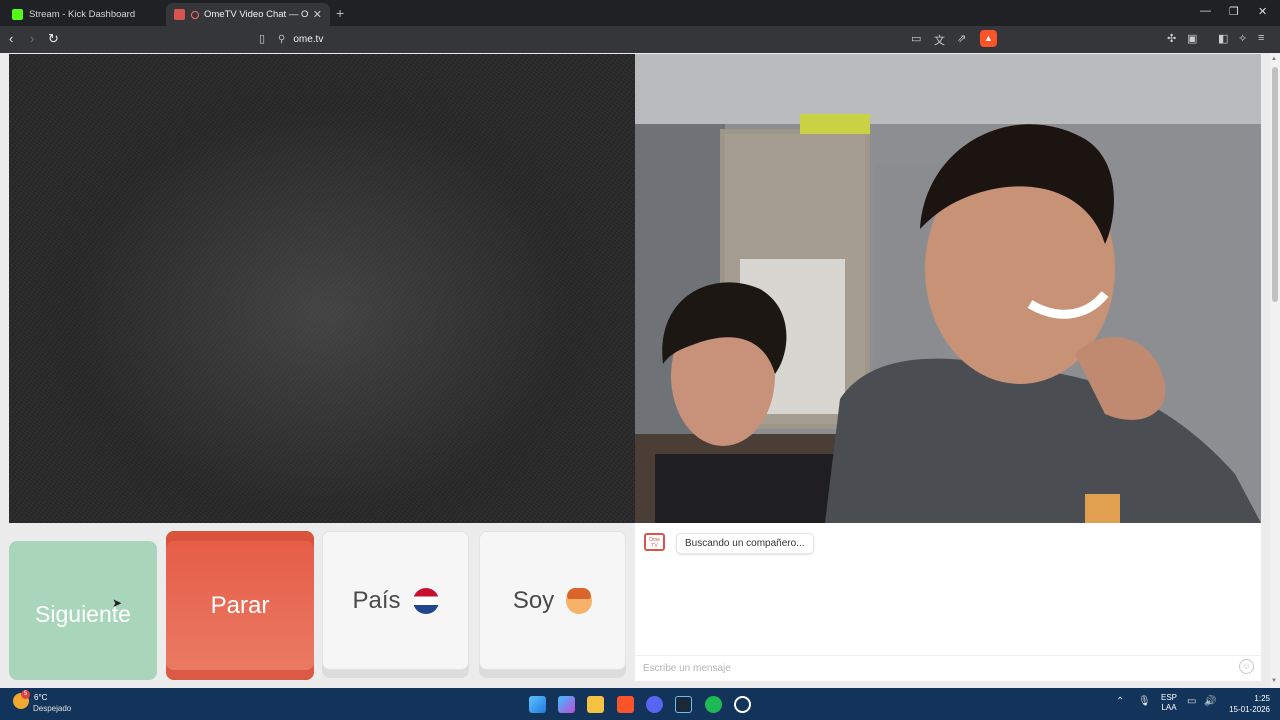 The image size is (1280, 720). Describe the element at coordinates (53, 39) in the screenshot. I see `reload-icon: ↻` at that location.